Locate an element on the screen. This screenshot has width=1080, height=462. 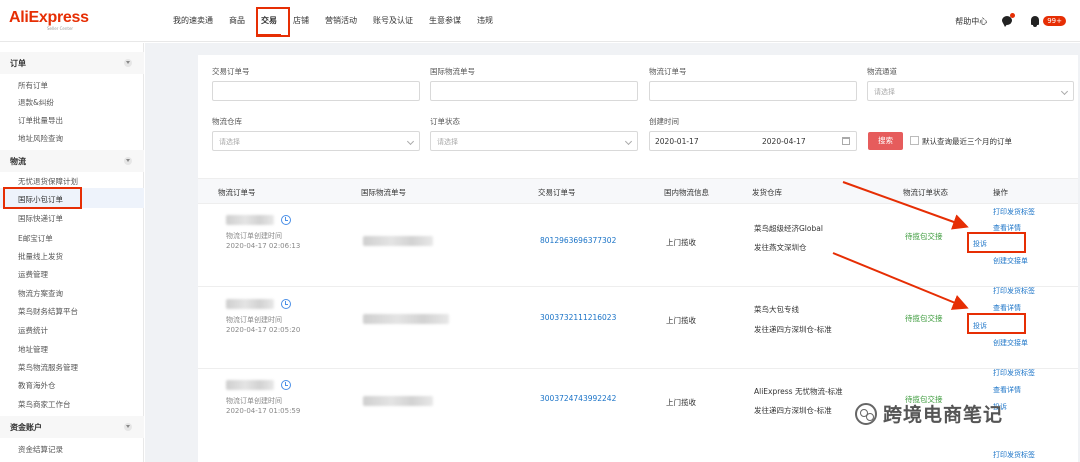
watermark: 跨境电商笔记 is located at coordinates (929, 413).